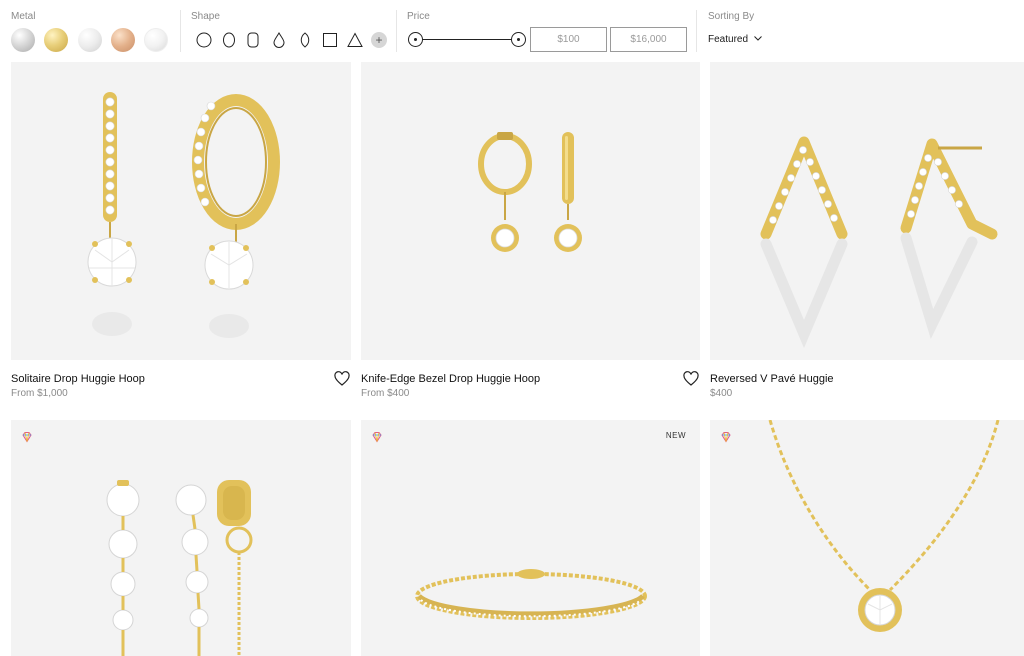 The height and width of the screenshot is (656, 1024). What do you see at coordinates (279, 40) in the screenshot?
I see `pear-shape-icon` at bounding box center [279, 40].